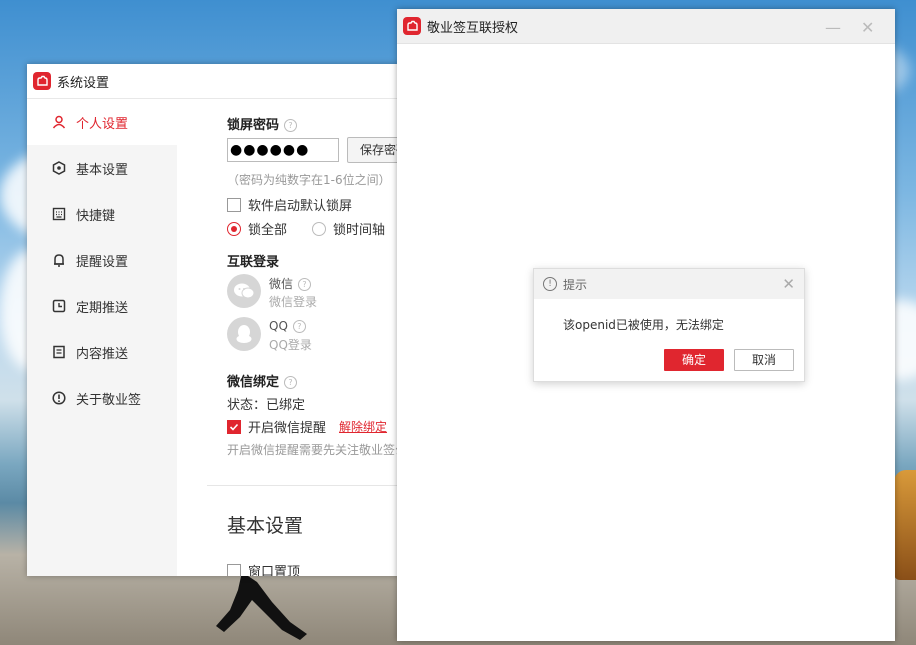  I want to click on settings-title: 系统设置, so click(83, 83).